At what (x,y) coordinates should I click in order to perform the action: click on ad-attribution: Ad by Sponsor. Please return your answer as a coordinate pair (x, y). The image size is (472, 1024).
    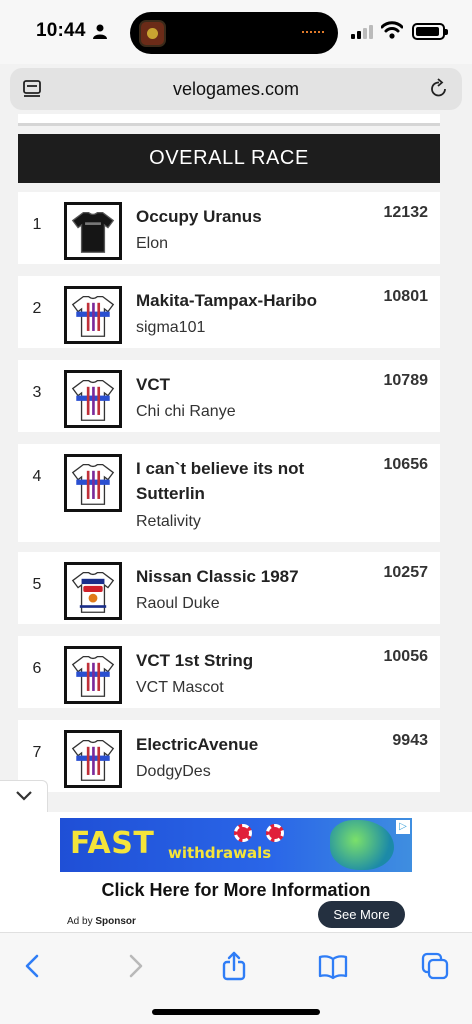
    Looking at the image, I should click on (101, 921).